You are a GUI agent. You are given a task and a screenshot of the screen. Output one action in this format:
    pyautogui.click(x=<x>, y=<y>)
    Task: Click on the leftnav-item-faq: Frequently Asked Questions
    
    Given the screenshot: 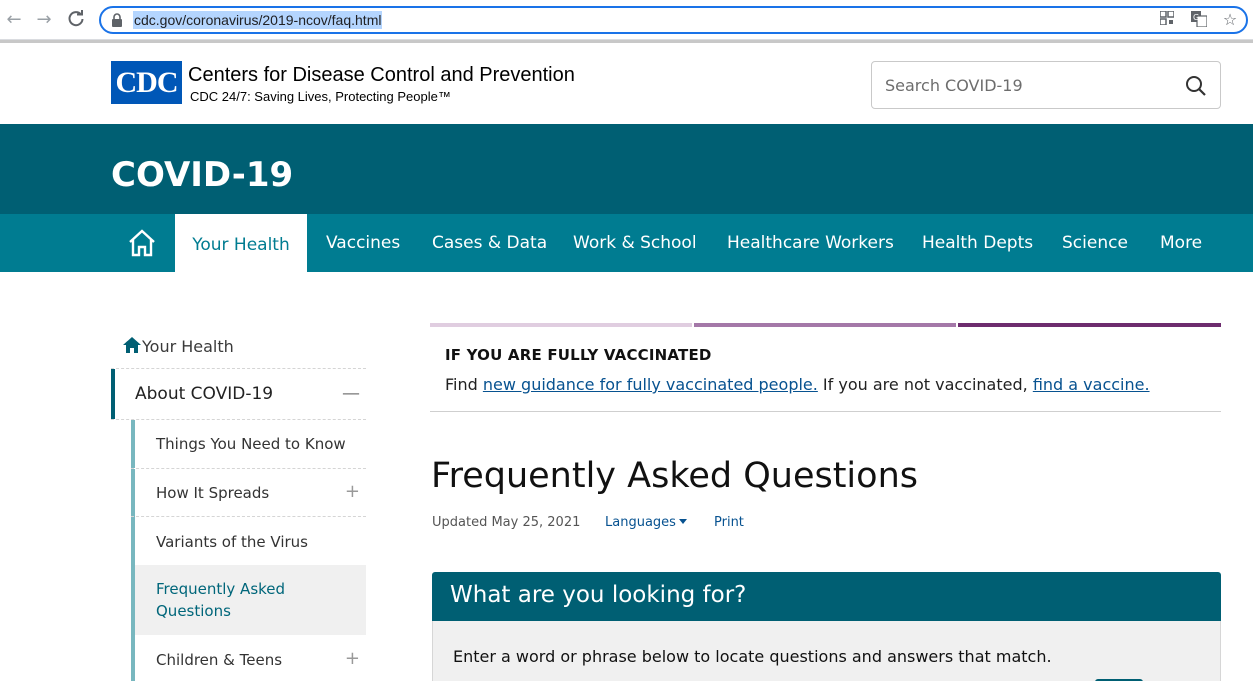 What is the action you would take?
    pyautogui.click(x=248, y=600)
    